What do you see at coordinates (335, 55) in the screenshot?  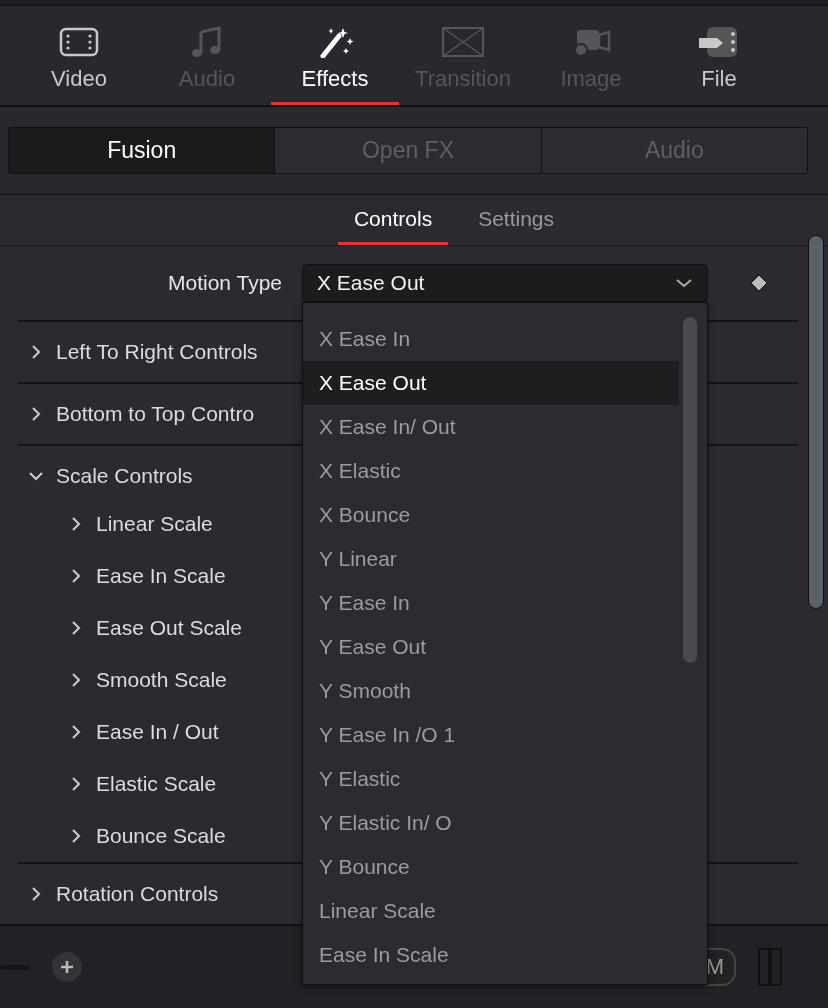 I see `media-tab: Effects` at bounding box center [335, 55].